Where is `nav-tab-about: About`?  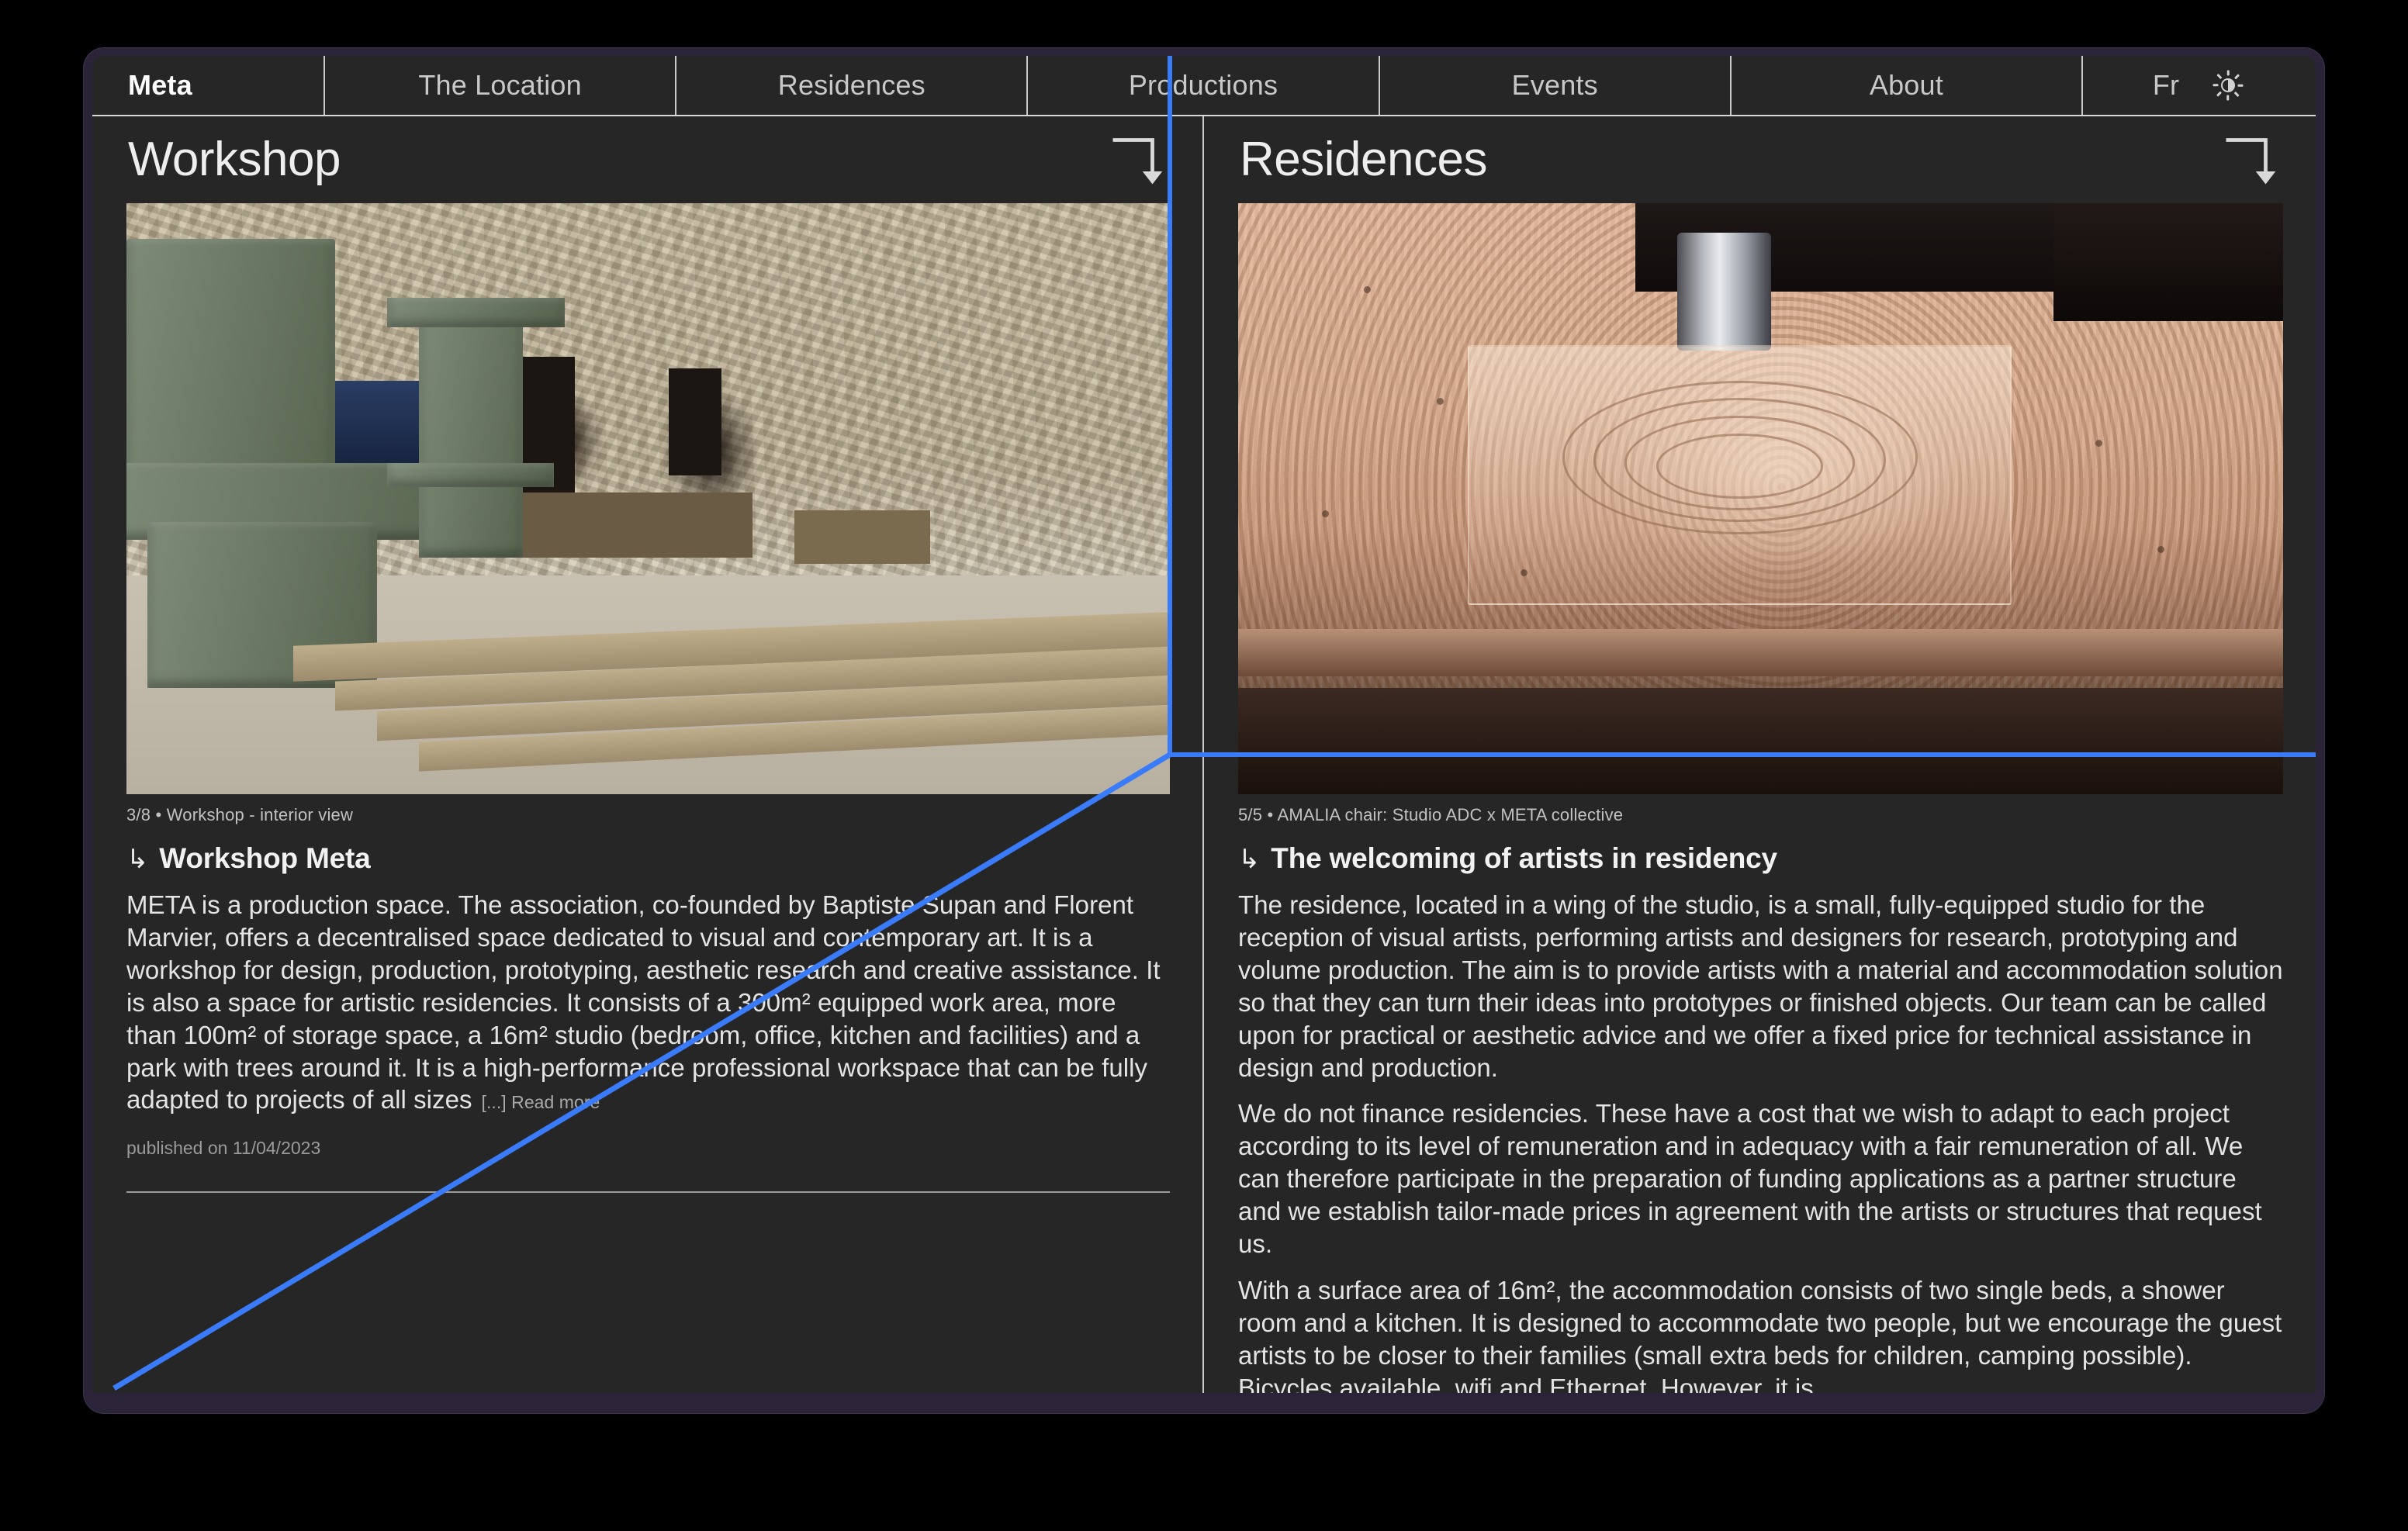 nav-tab-about: About is located at coordinates (1908, 85).